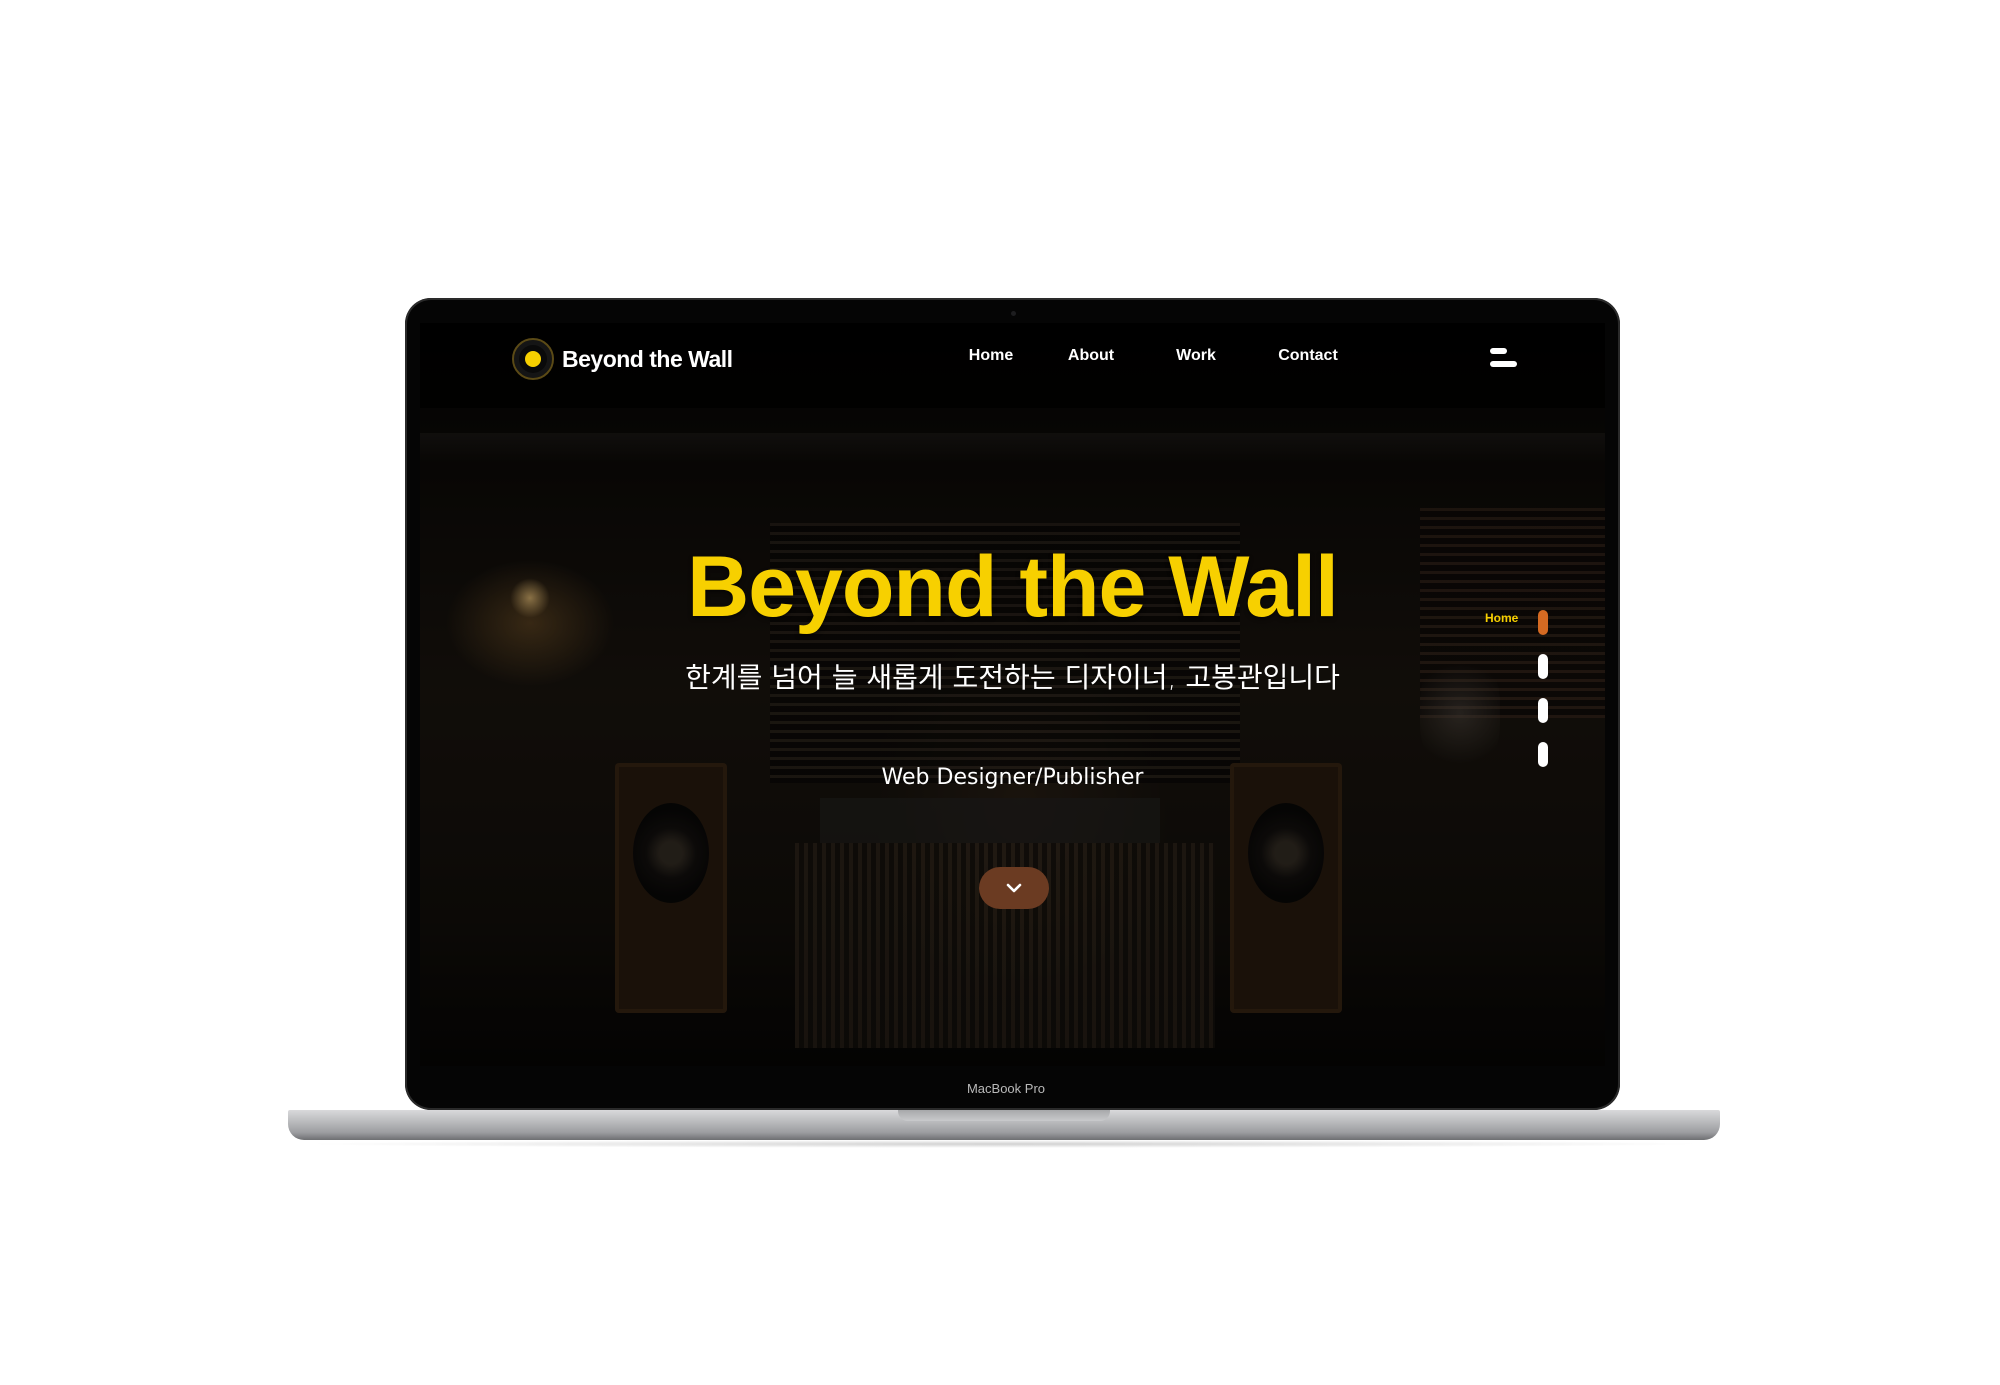 The image size is (2000, 1385). Describe the element at coordinates (1004, 1115) in the screenshot. I see `laptop-base-notch` at that location.